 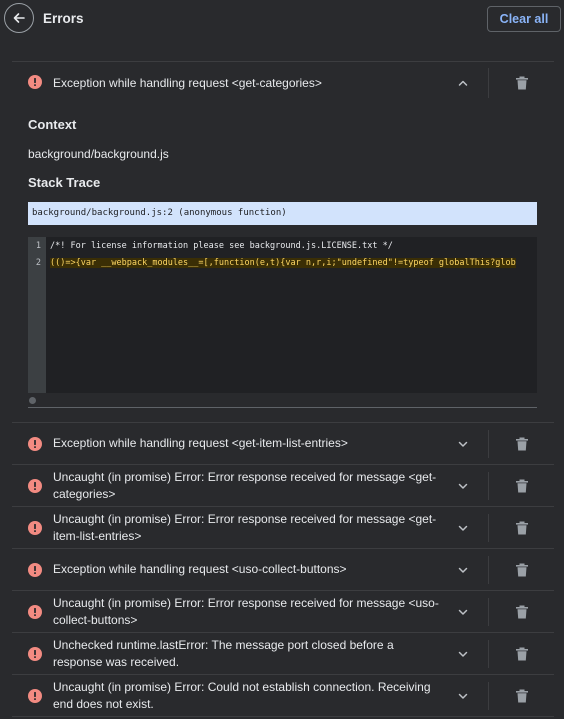 What do you see at coordinates (463, 83) in the screenshot?
I see `chevron-up-icon` at bounding box center [463, 83].